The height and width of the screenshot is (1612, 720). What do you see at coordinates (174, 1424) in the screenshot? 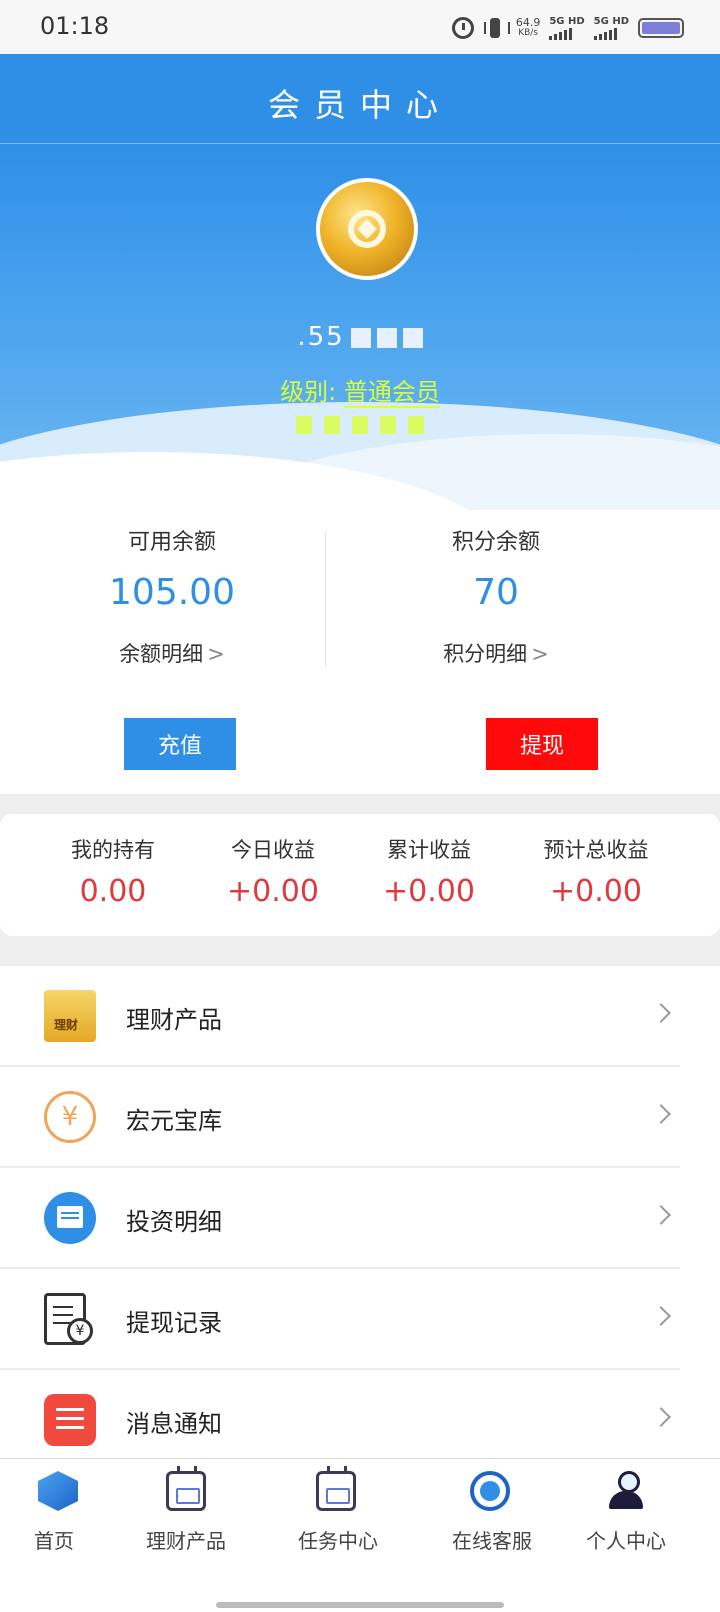
I see `menu-item-label: 消息通知` at bounding box center [174, 1424].